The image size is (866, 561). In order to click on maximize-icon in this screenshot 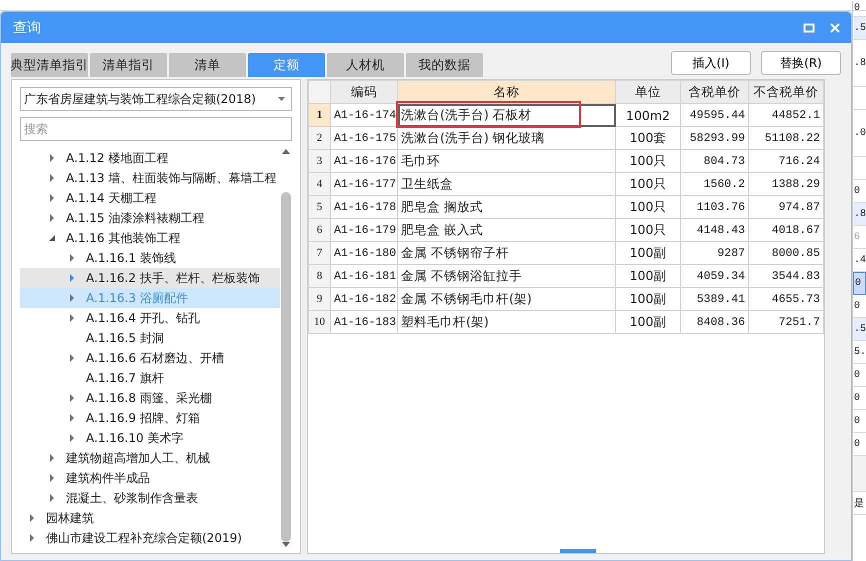, I will do `click(809, 28)`.